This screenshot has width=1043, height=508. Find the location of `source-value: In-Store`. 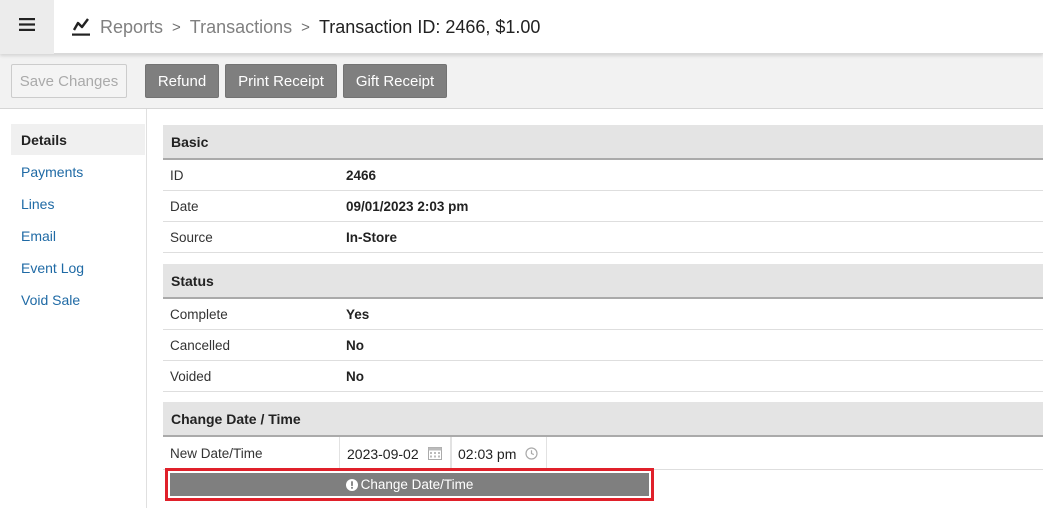

source-value: In-Store is located at coordinates (372, 237).